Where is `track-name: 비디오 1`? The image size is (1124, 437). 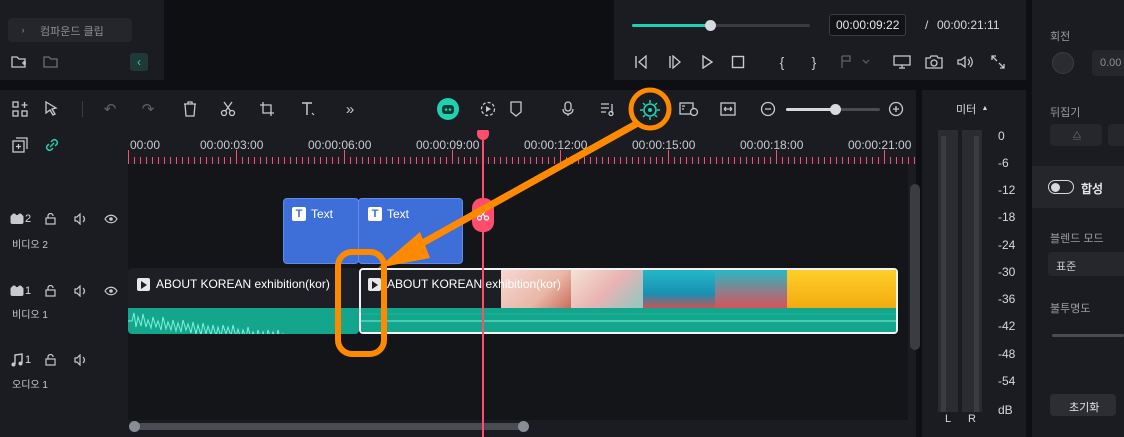
track-name: 비디오 1 is located at coordinates (30, 315).